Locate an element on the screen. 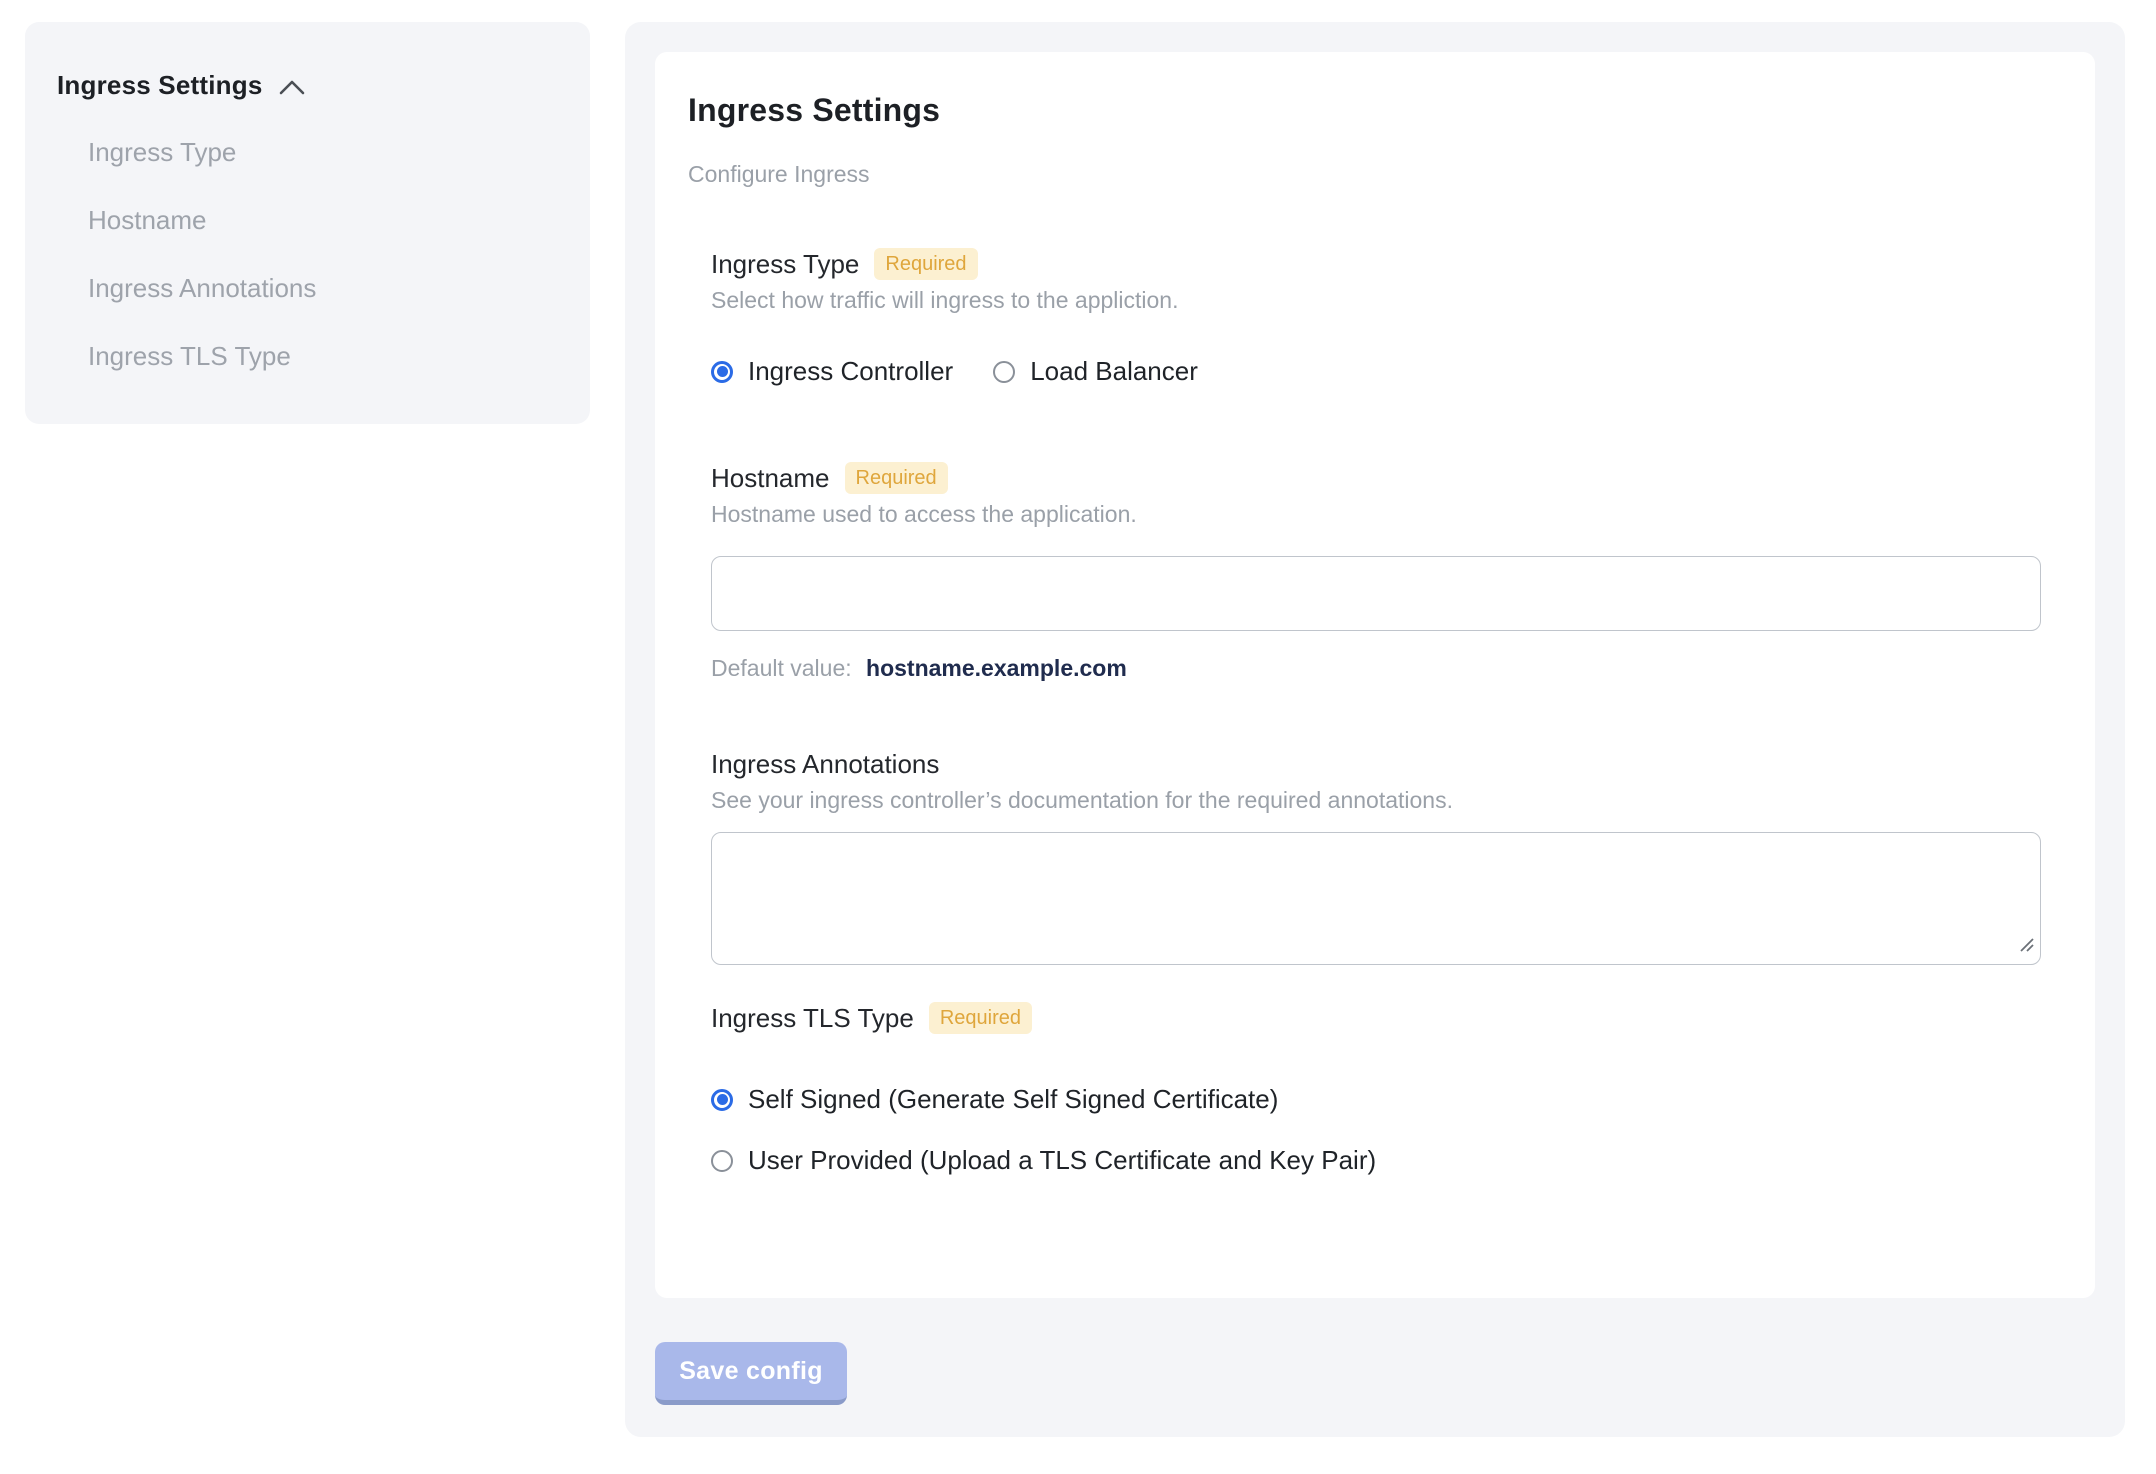 This screenshot has height=1474, width=2156. sidebar-section-toggle: Ingress Settings is located at coordinates (309, 85).